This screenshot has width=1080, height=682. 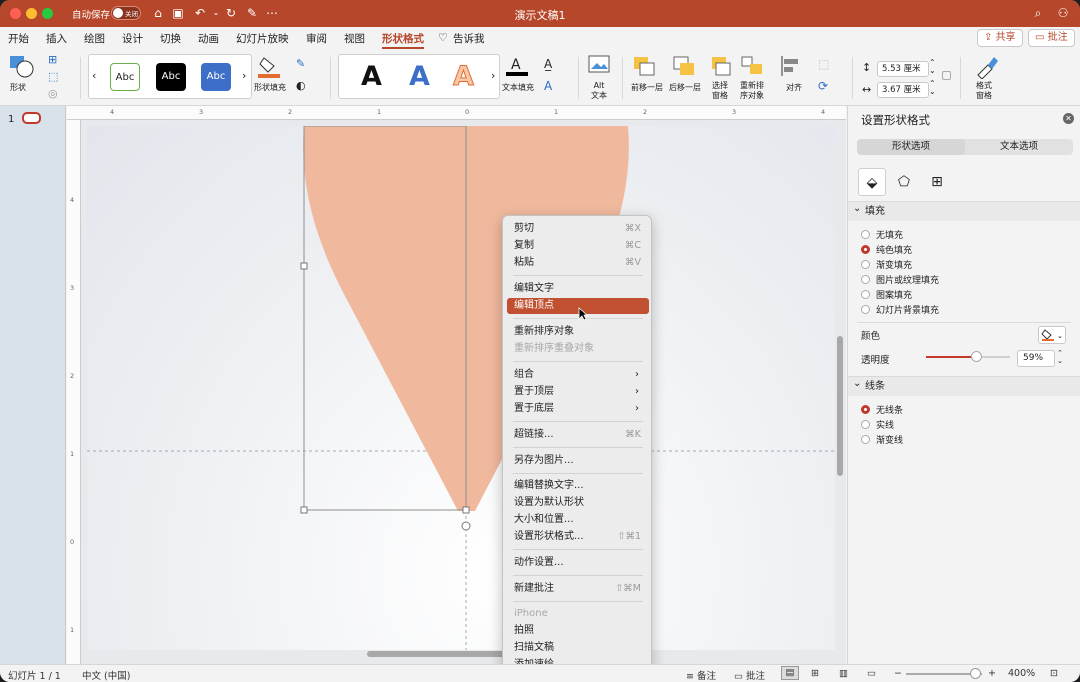 What do you see at coordinates (578, 332) in the screenshot?
I see `menu-item-reorder-objects: 重新排序对象` at bounding box center [578, 332].